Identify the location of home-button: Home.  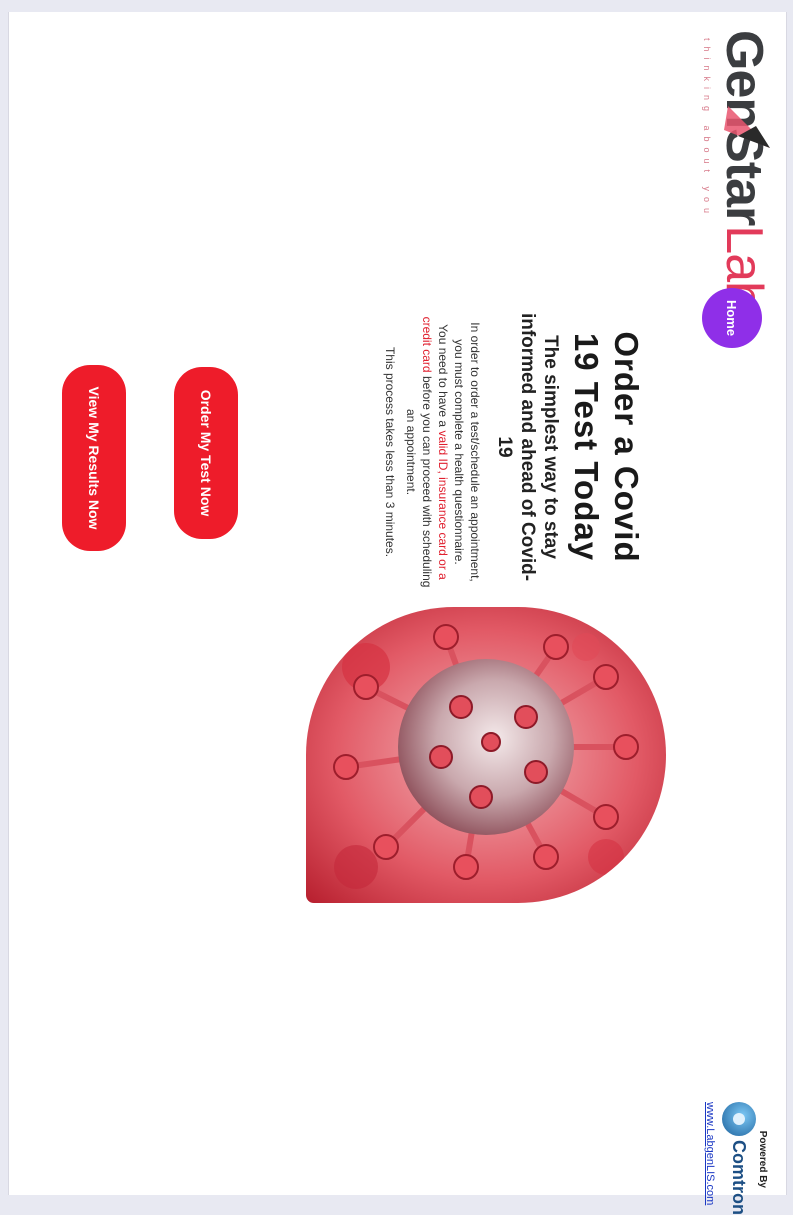
(732, 318).